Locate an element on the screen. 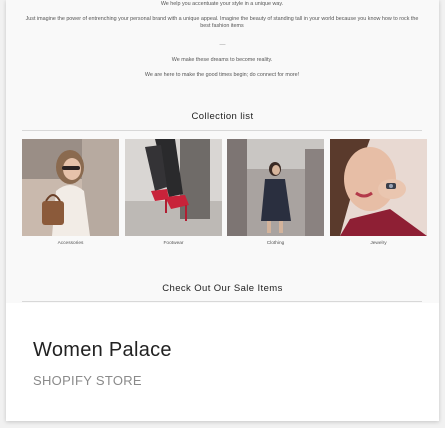 The image size is (445, 428). collection-tile-jewelry is located at coordinates (378, 187).